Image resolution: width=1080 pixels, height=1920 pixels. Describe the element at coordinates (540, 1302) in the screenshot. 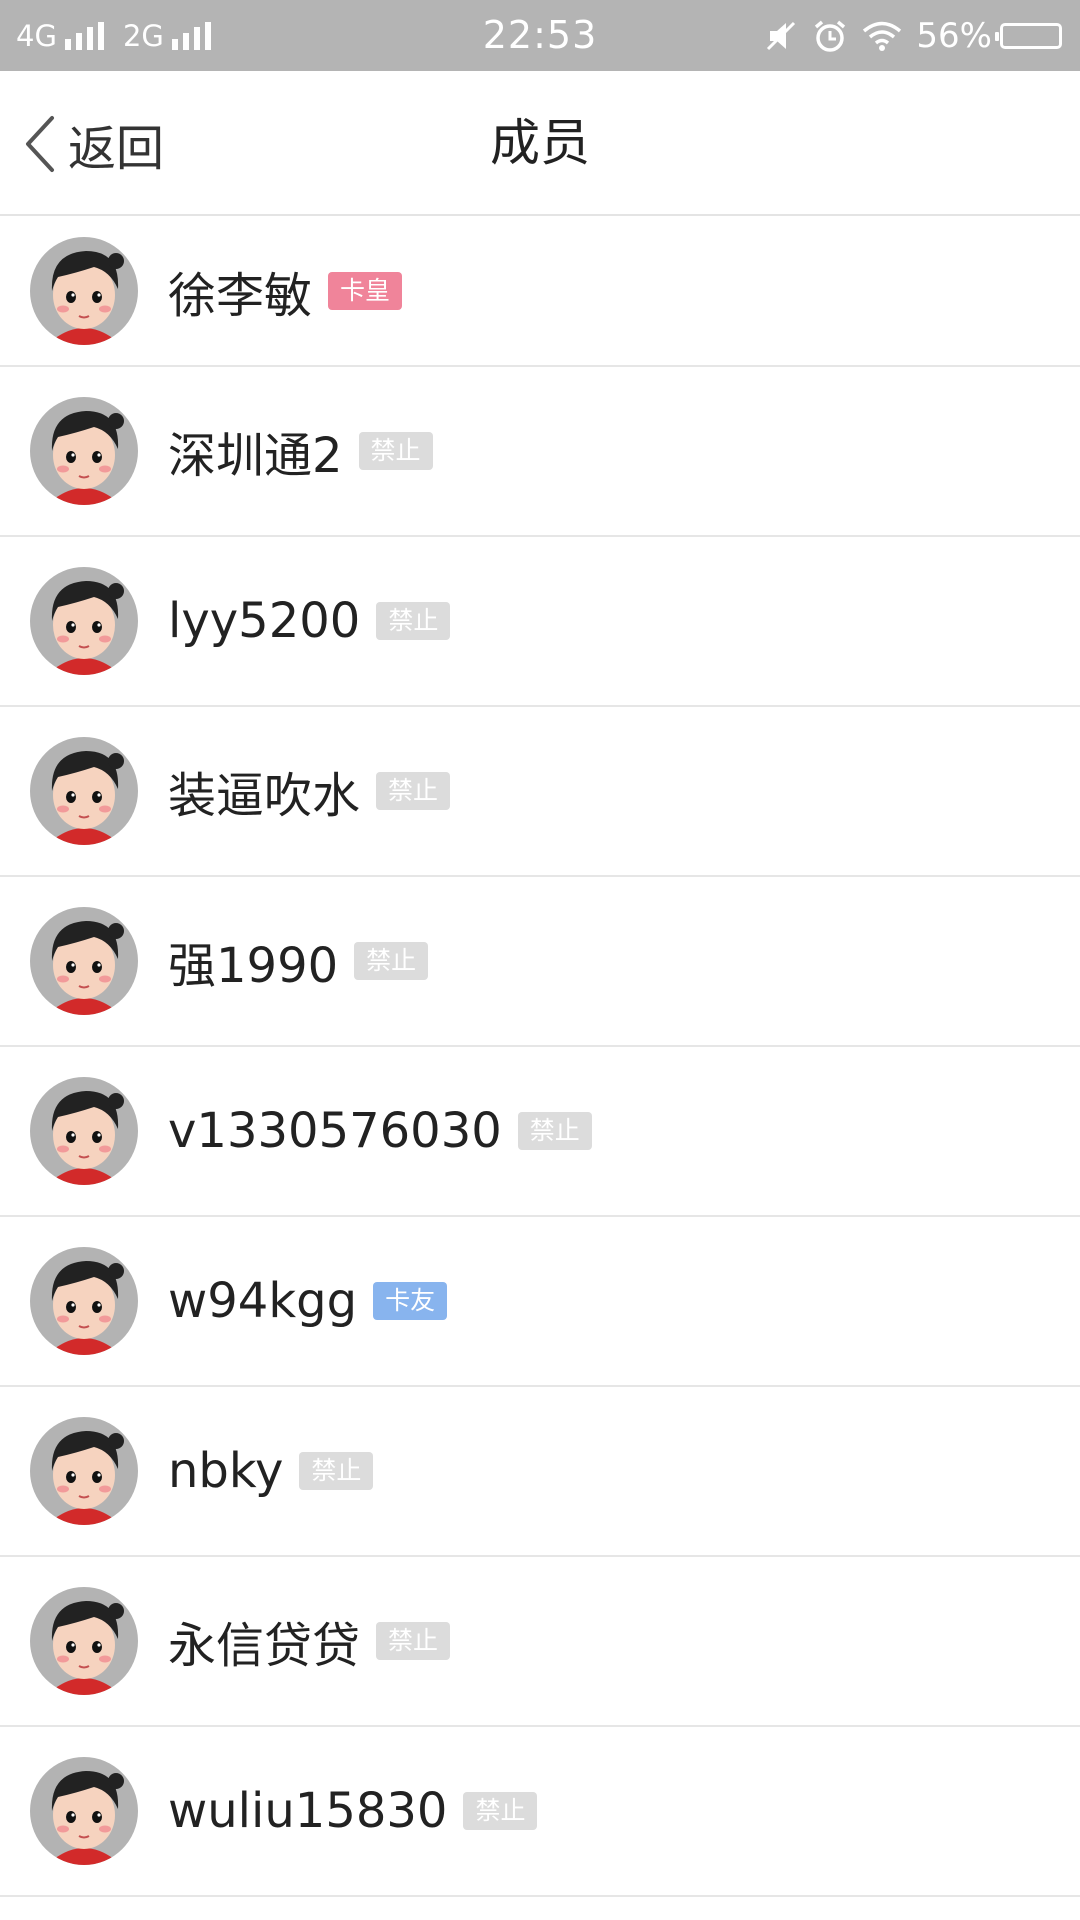

I see `member-row: w94kgg 卡友` at that location.